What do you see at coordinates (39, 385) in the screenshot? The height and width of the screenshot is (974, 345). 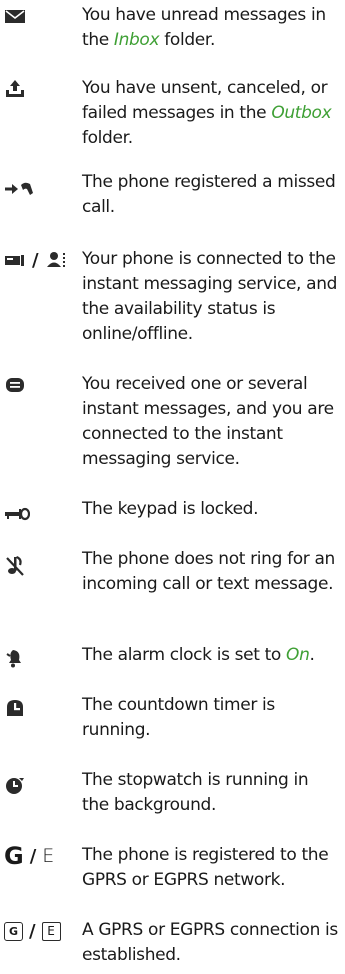 I see `instant-message-icon` at bounding box center [39, 385].